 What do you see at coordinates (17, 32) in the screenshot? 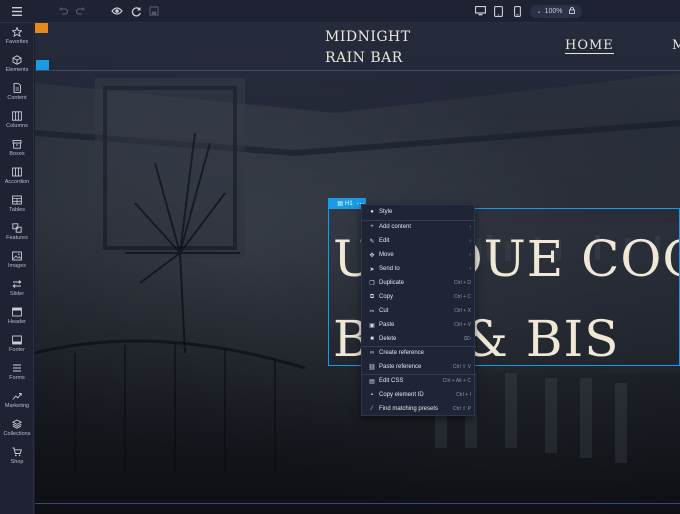
I see `star-icon` at bounding box center [17, 32].